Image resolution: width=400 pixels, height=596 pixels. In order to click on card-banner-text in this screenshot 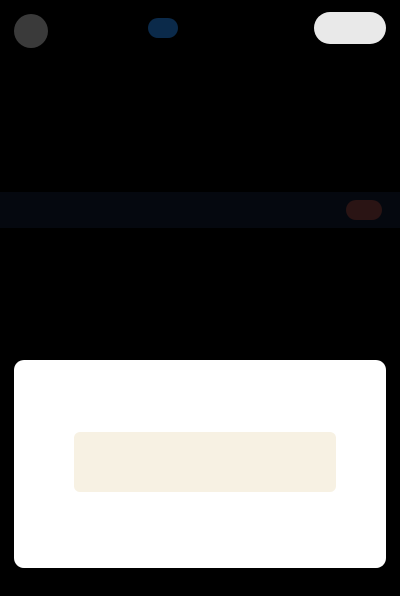, I will do `click(205, 462)`.